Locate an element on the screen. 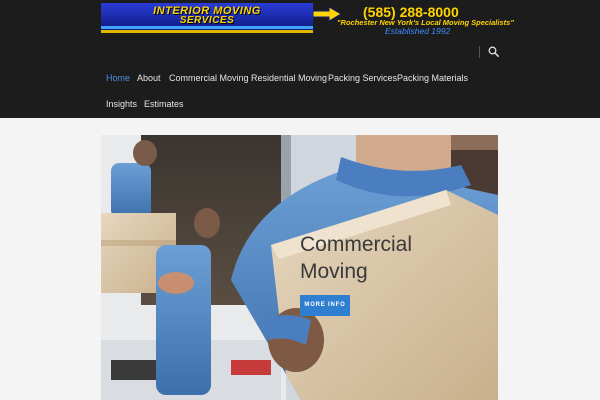  nav-item-estimates: Estimates is located at coordinates (164, 104).